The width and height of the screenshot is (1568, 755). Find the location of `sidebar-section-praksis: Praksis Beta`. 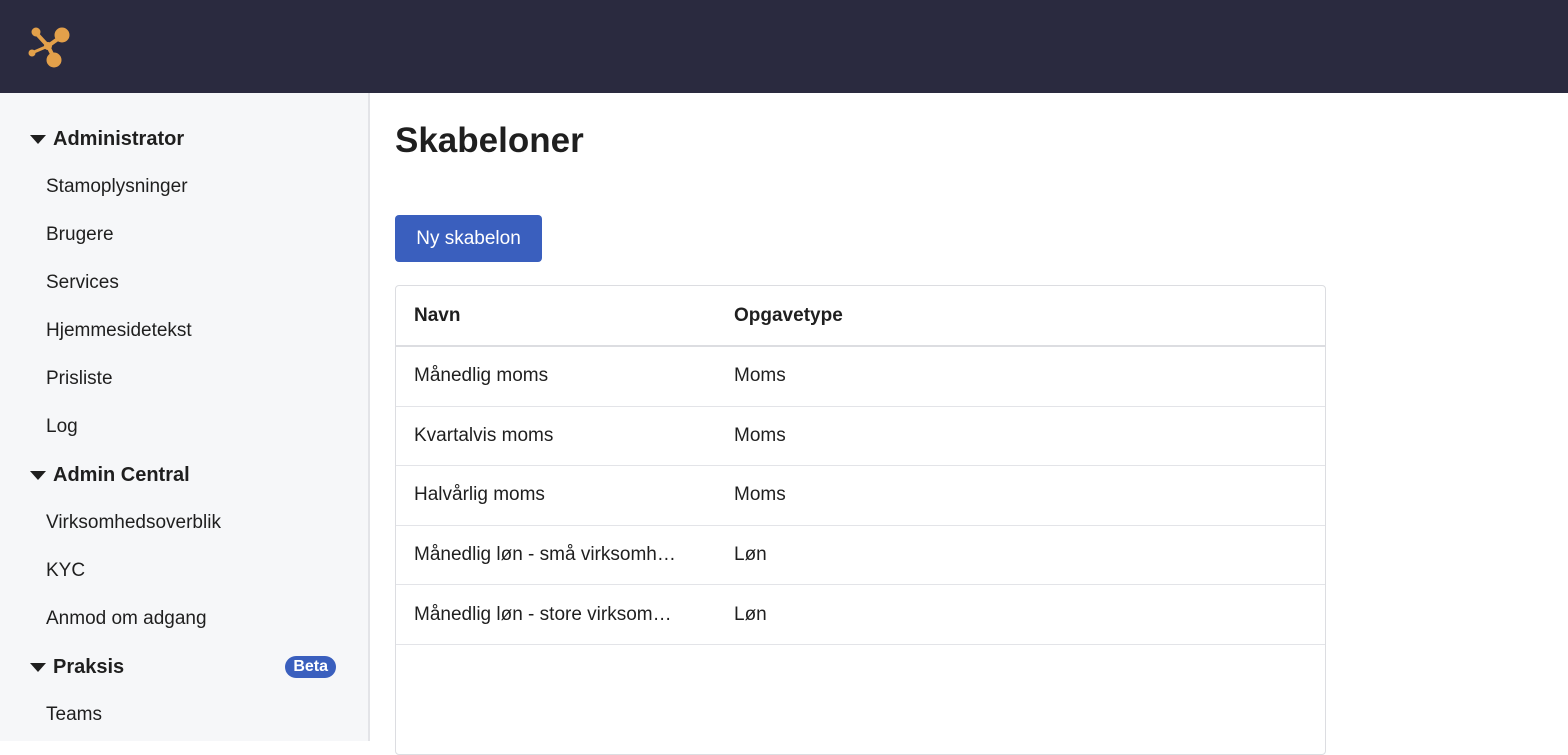

sidebar-section-praksis: Praksis Beta is located at coordinates (185, 667).